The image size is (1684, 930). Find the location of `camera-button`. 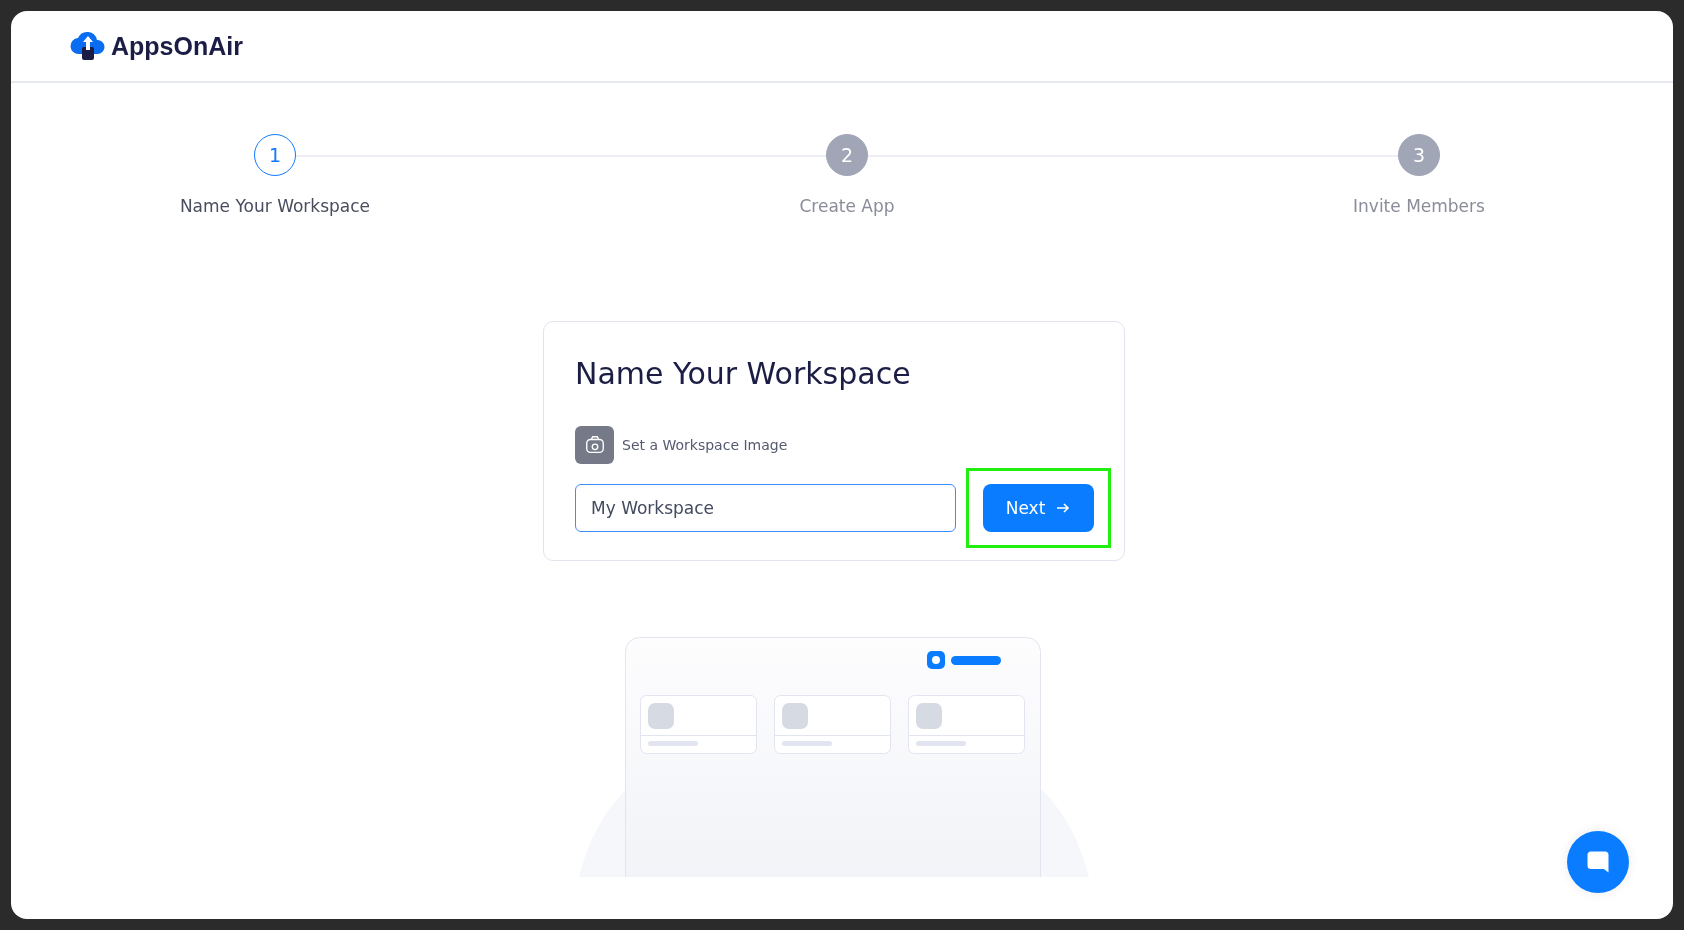

camera-button is located at coordinates (594, 445).